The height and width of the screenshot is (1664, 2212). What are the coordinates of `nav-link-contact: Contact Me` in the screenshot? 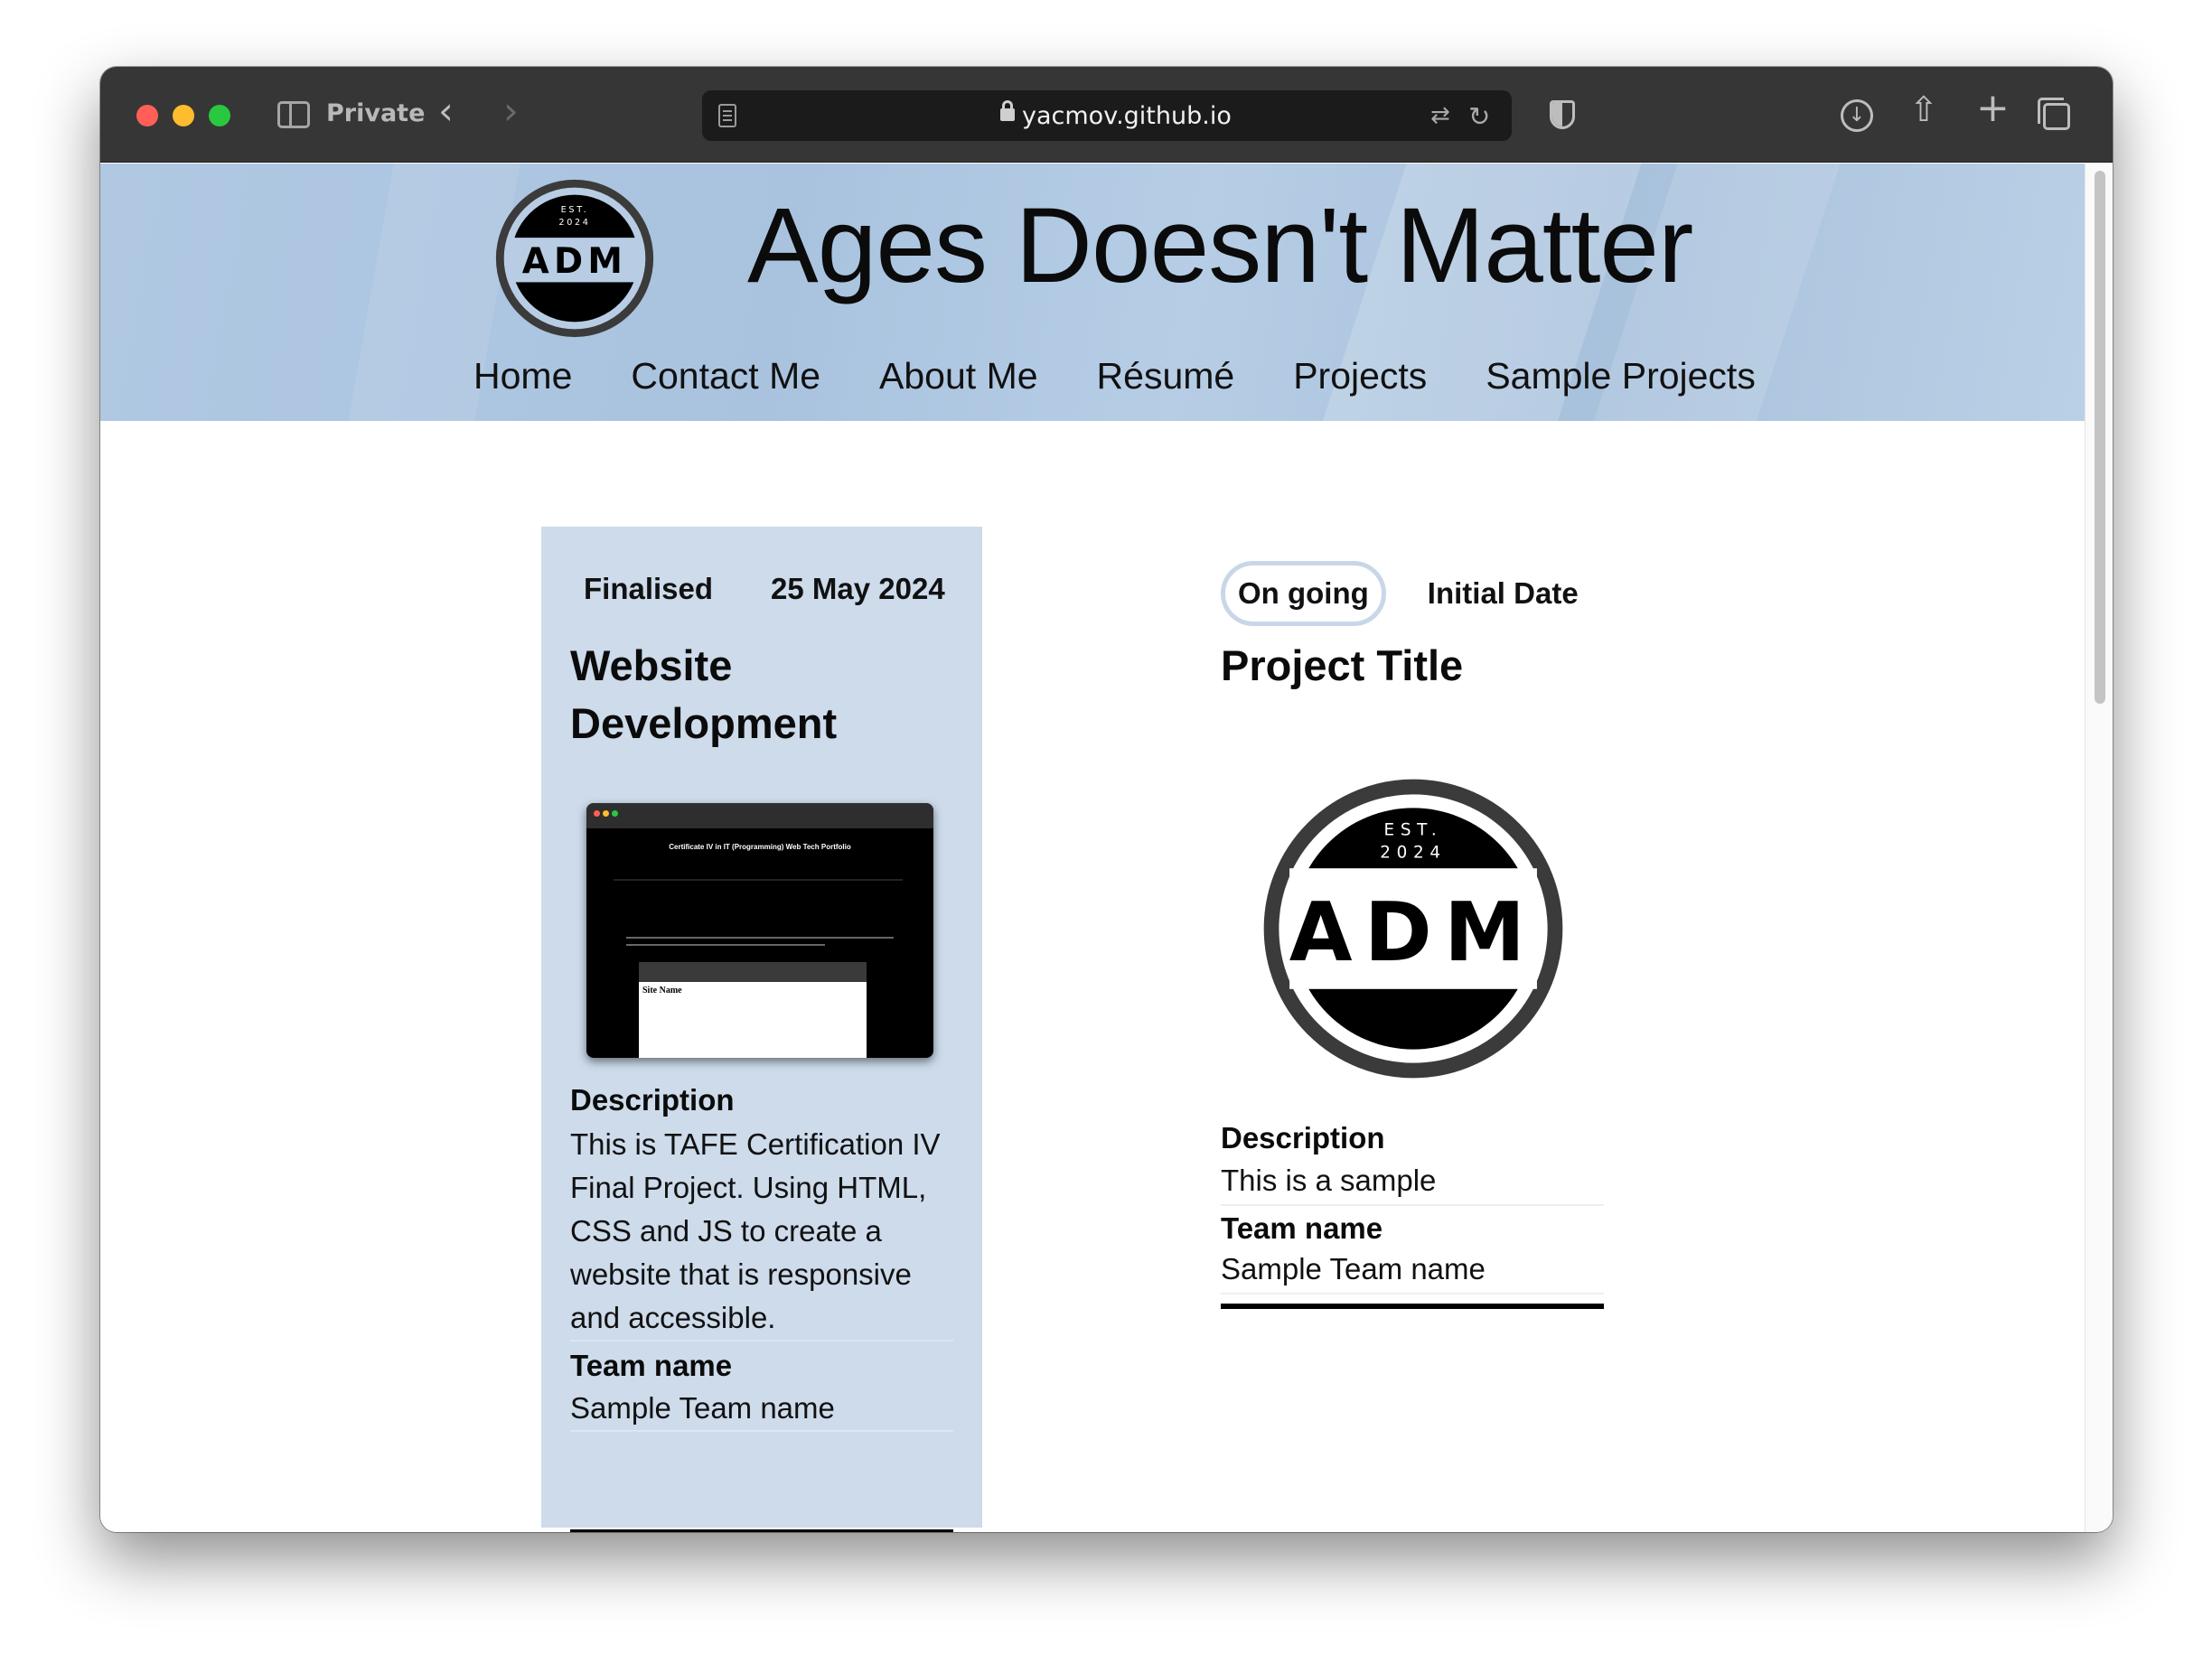 It's located at (725, 376).